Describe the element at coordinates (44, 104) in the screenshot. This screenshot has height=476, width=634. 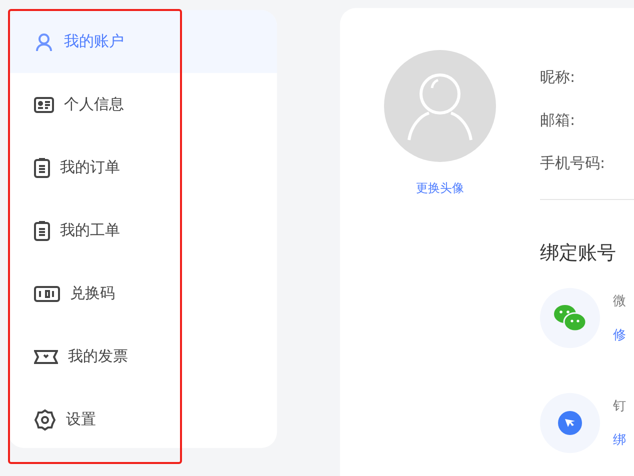
I see `id-card-icon` at that location.